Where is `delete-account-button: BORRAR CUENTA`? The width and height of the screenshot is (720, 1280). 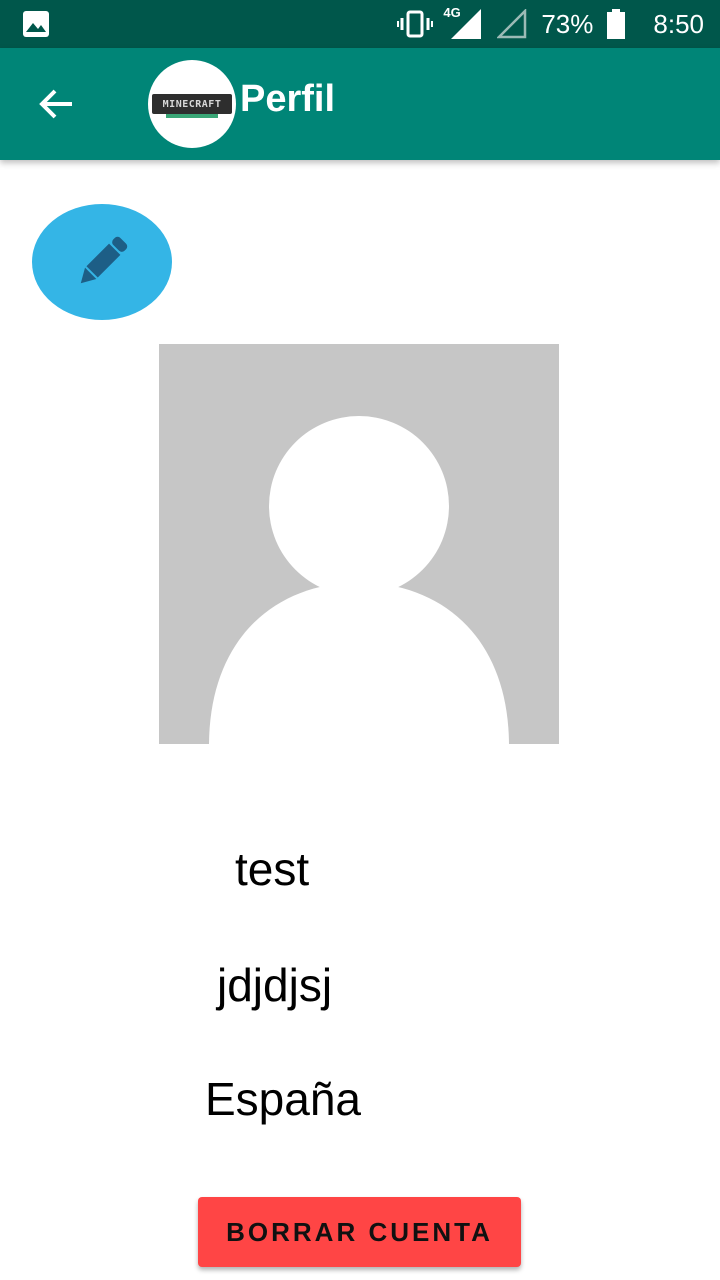 delete-account-button: BORRAR CUENTA is located at coordinates (359, 1232).